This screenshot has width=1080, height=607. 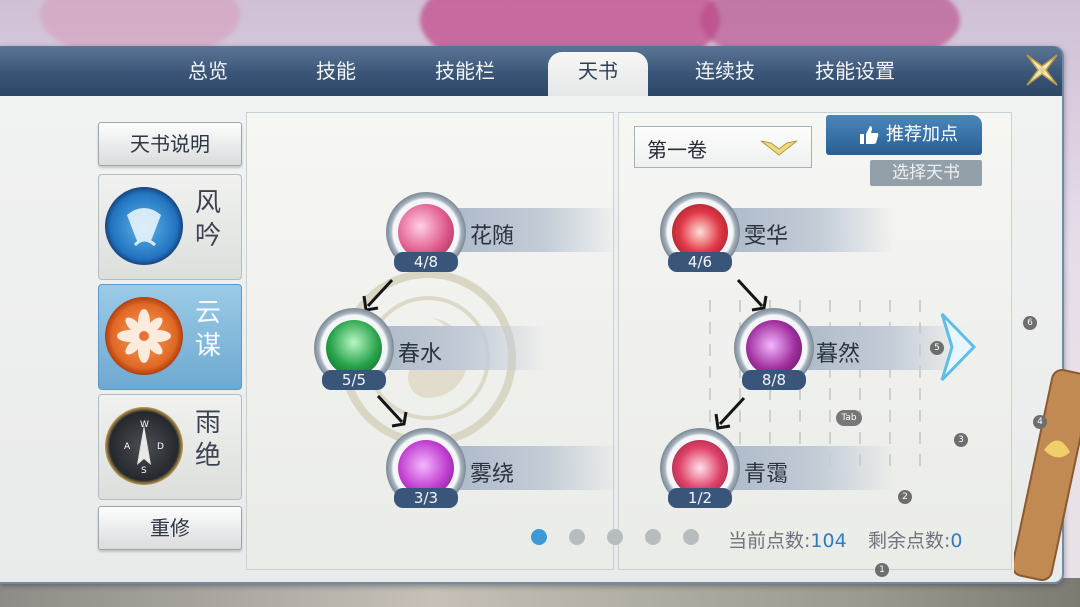 What do you see at coordinates (144, 336) in the screenshot?
I see `lotus-emblem-icon` at bounding box center [144, 336].